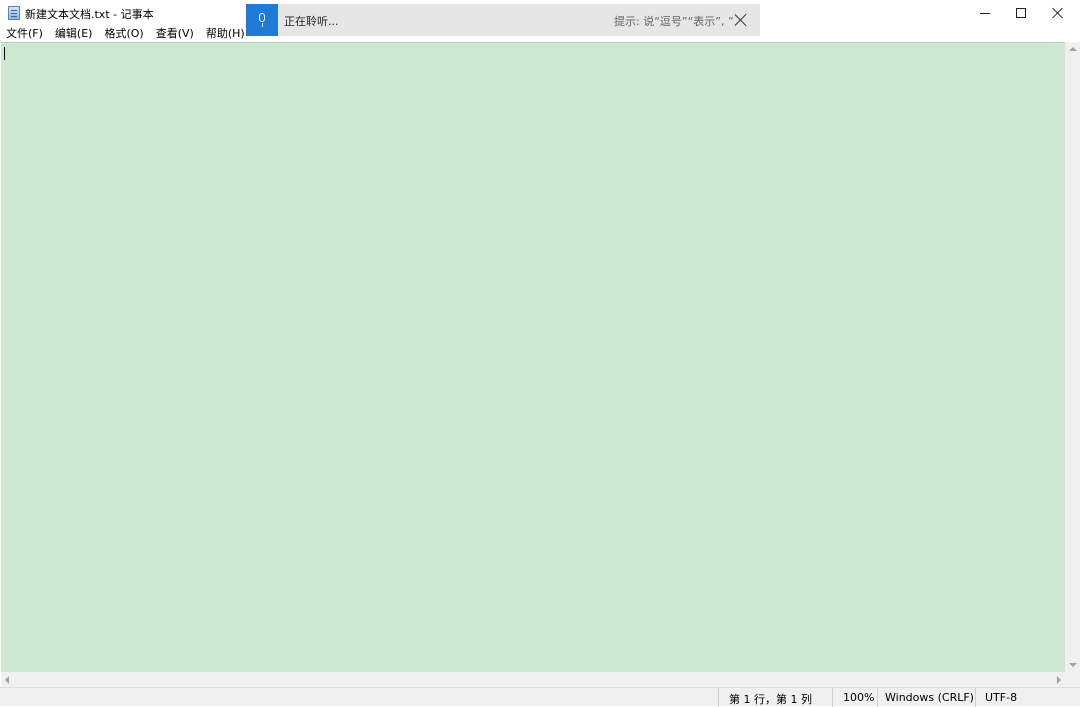  Describe the element at coordinates (175, 34) in the screenshot. I see `menu-view: 查看(V)` at that location.